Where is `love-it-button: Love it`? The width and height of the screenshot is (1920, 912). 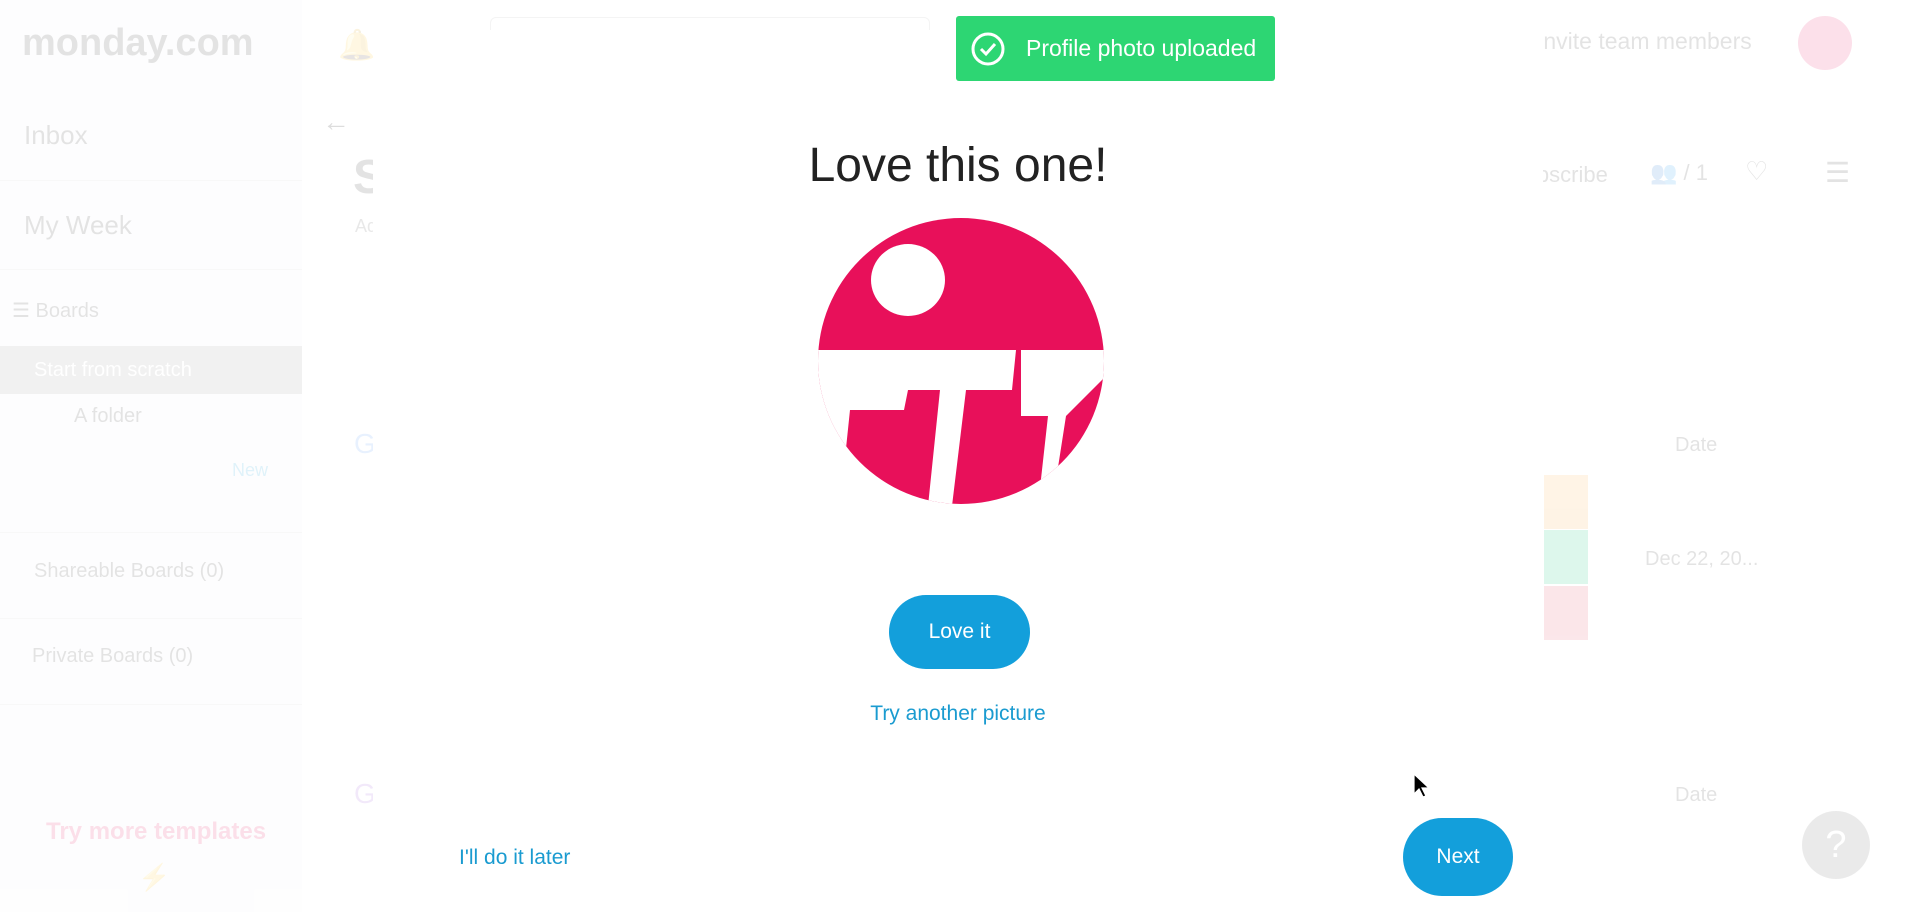
love-it-button: Love it is located at coordinates (959, 632).